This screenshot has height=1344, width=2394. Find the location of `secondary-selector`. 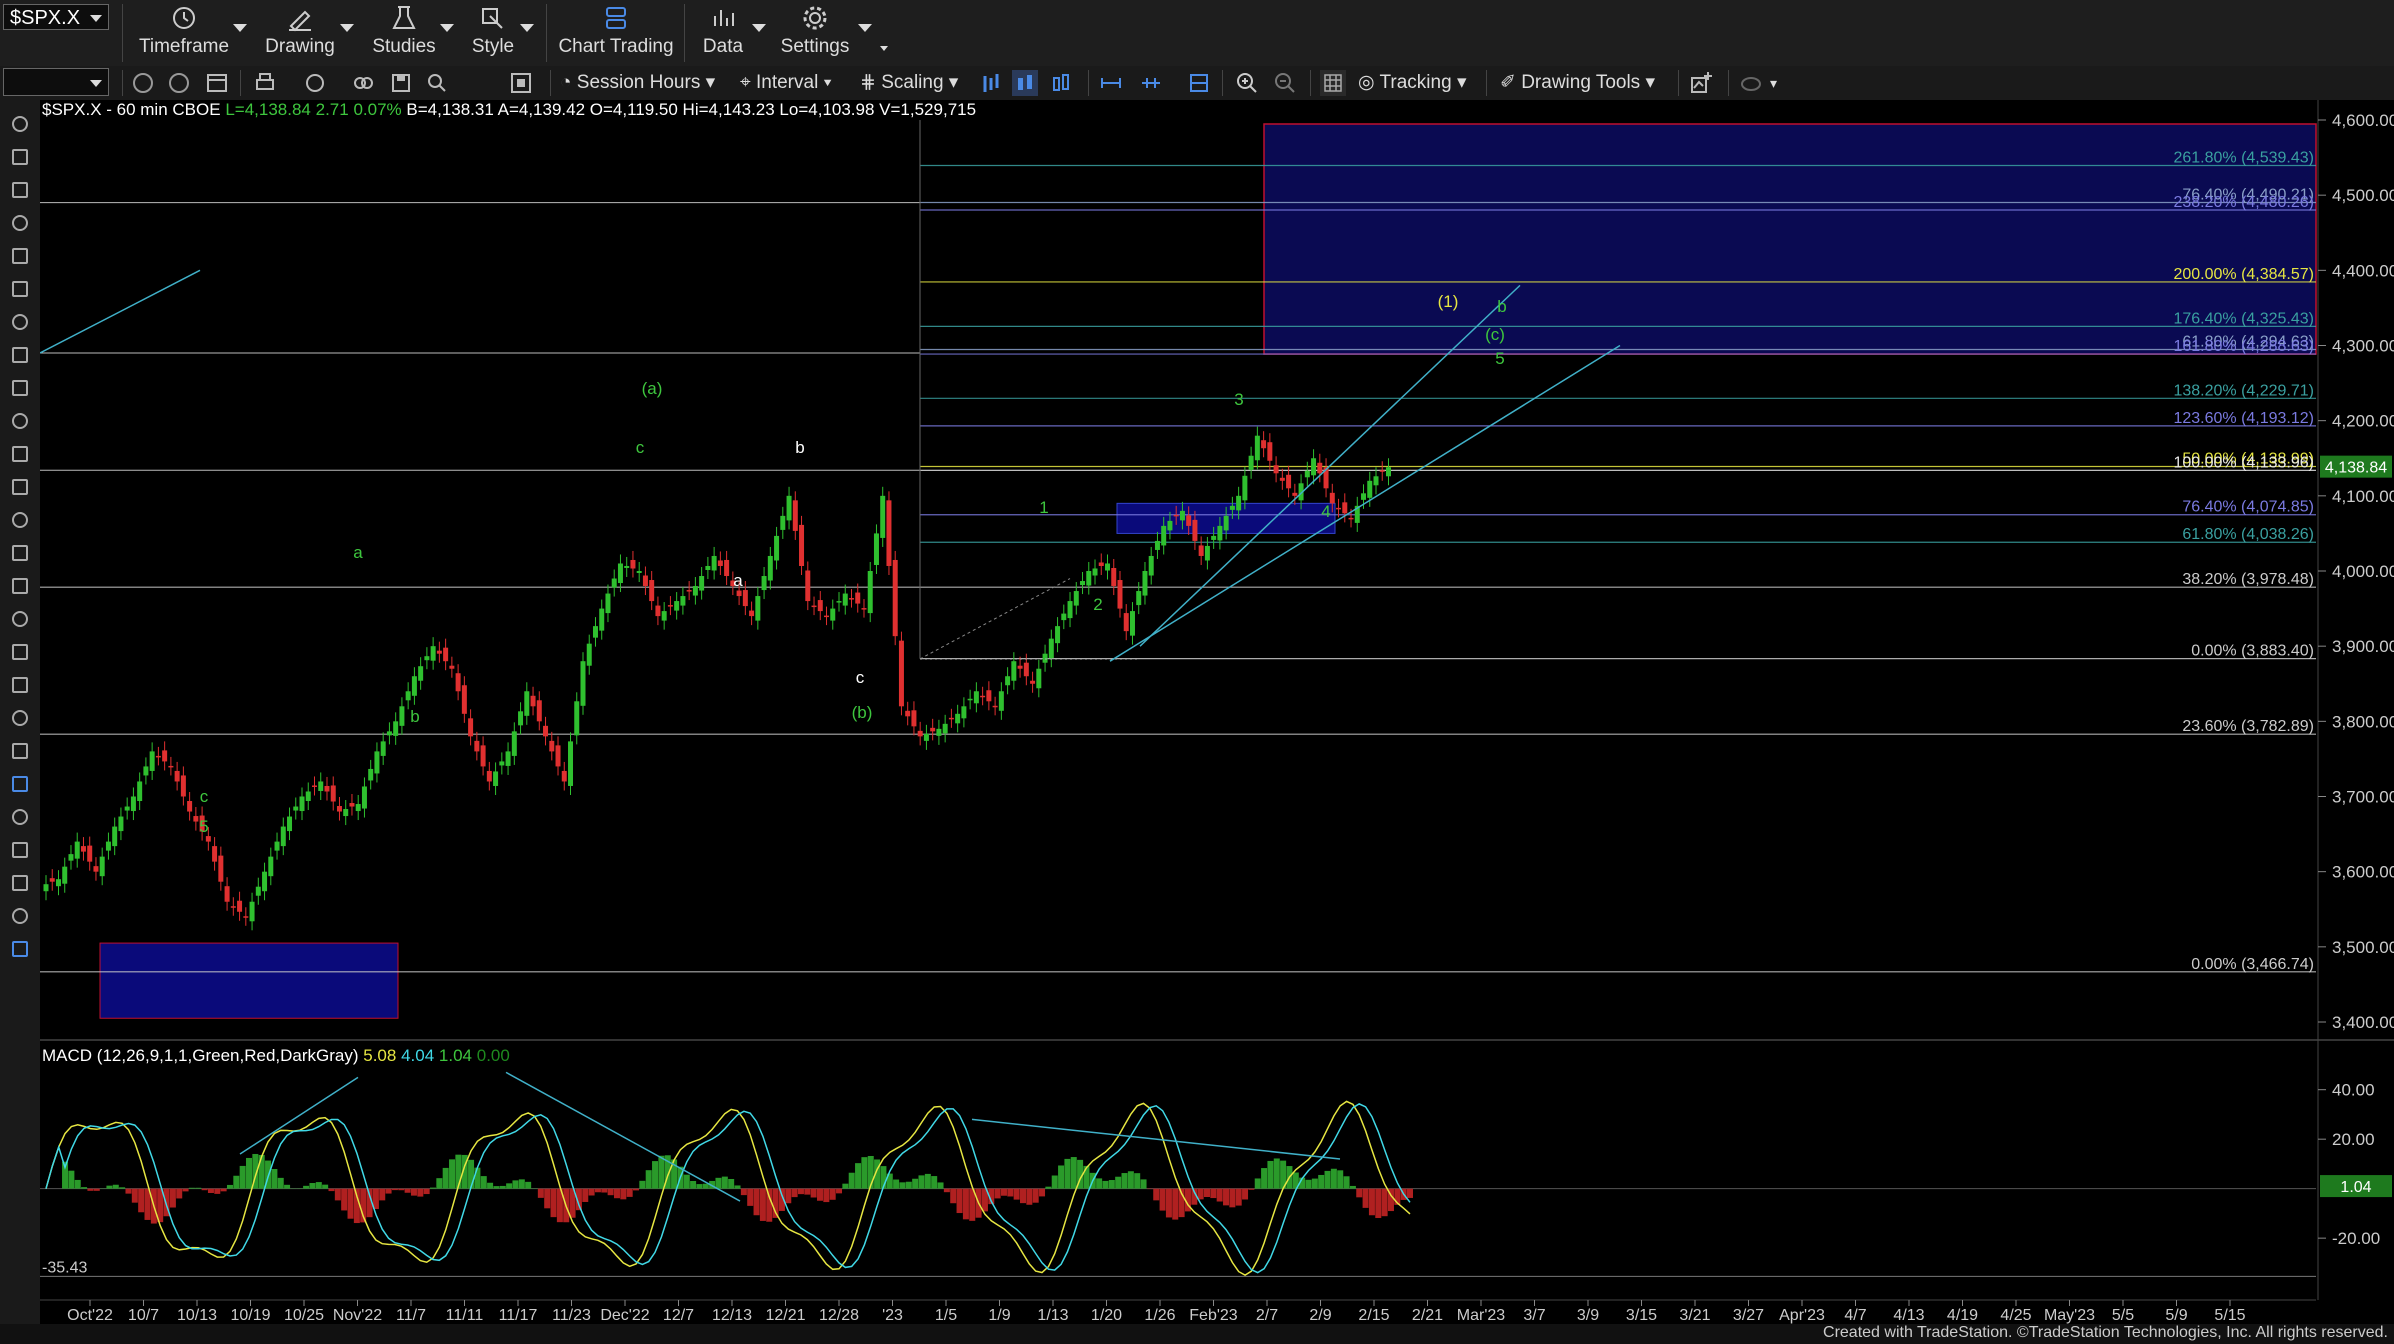

secondary-selector is located at coordinates (56, 82).